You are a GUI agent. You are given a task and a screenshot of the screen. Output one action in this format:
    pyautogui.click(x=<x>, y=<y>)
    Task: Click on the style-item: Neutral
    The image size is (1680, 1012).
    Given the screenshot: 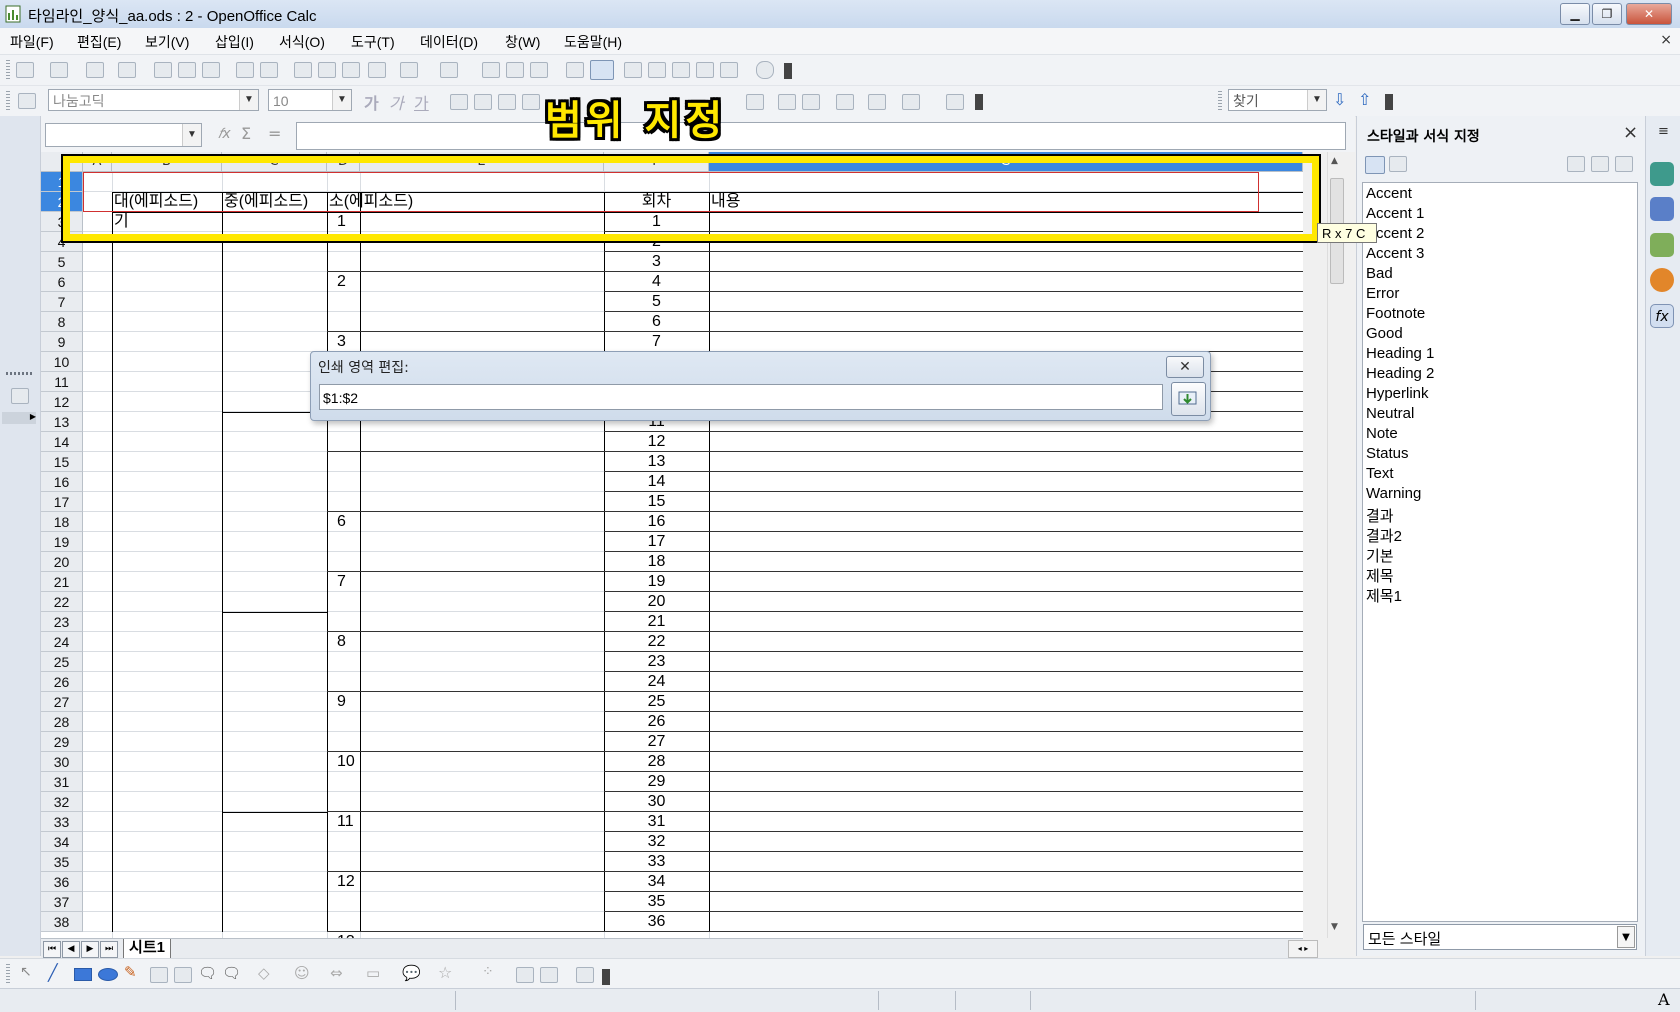 What is the action you would take?
    pyautogui.click(x=1390, y=413)
    